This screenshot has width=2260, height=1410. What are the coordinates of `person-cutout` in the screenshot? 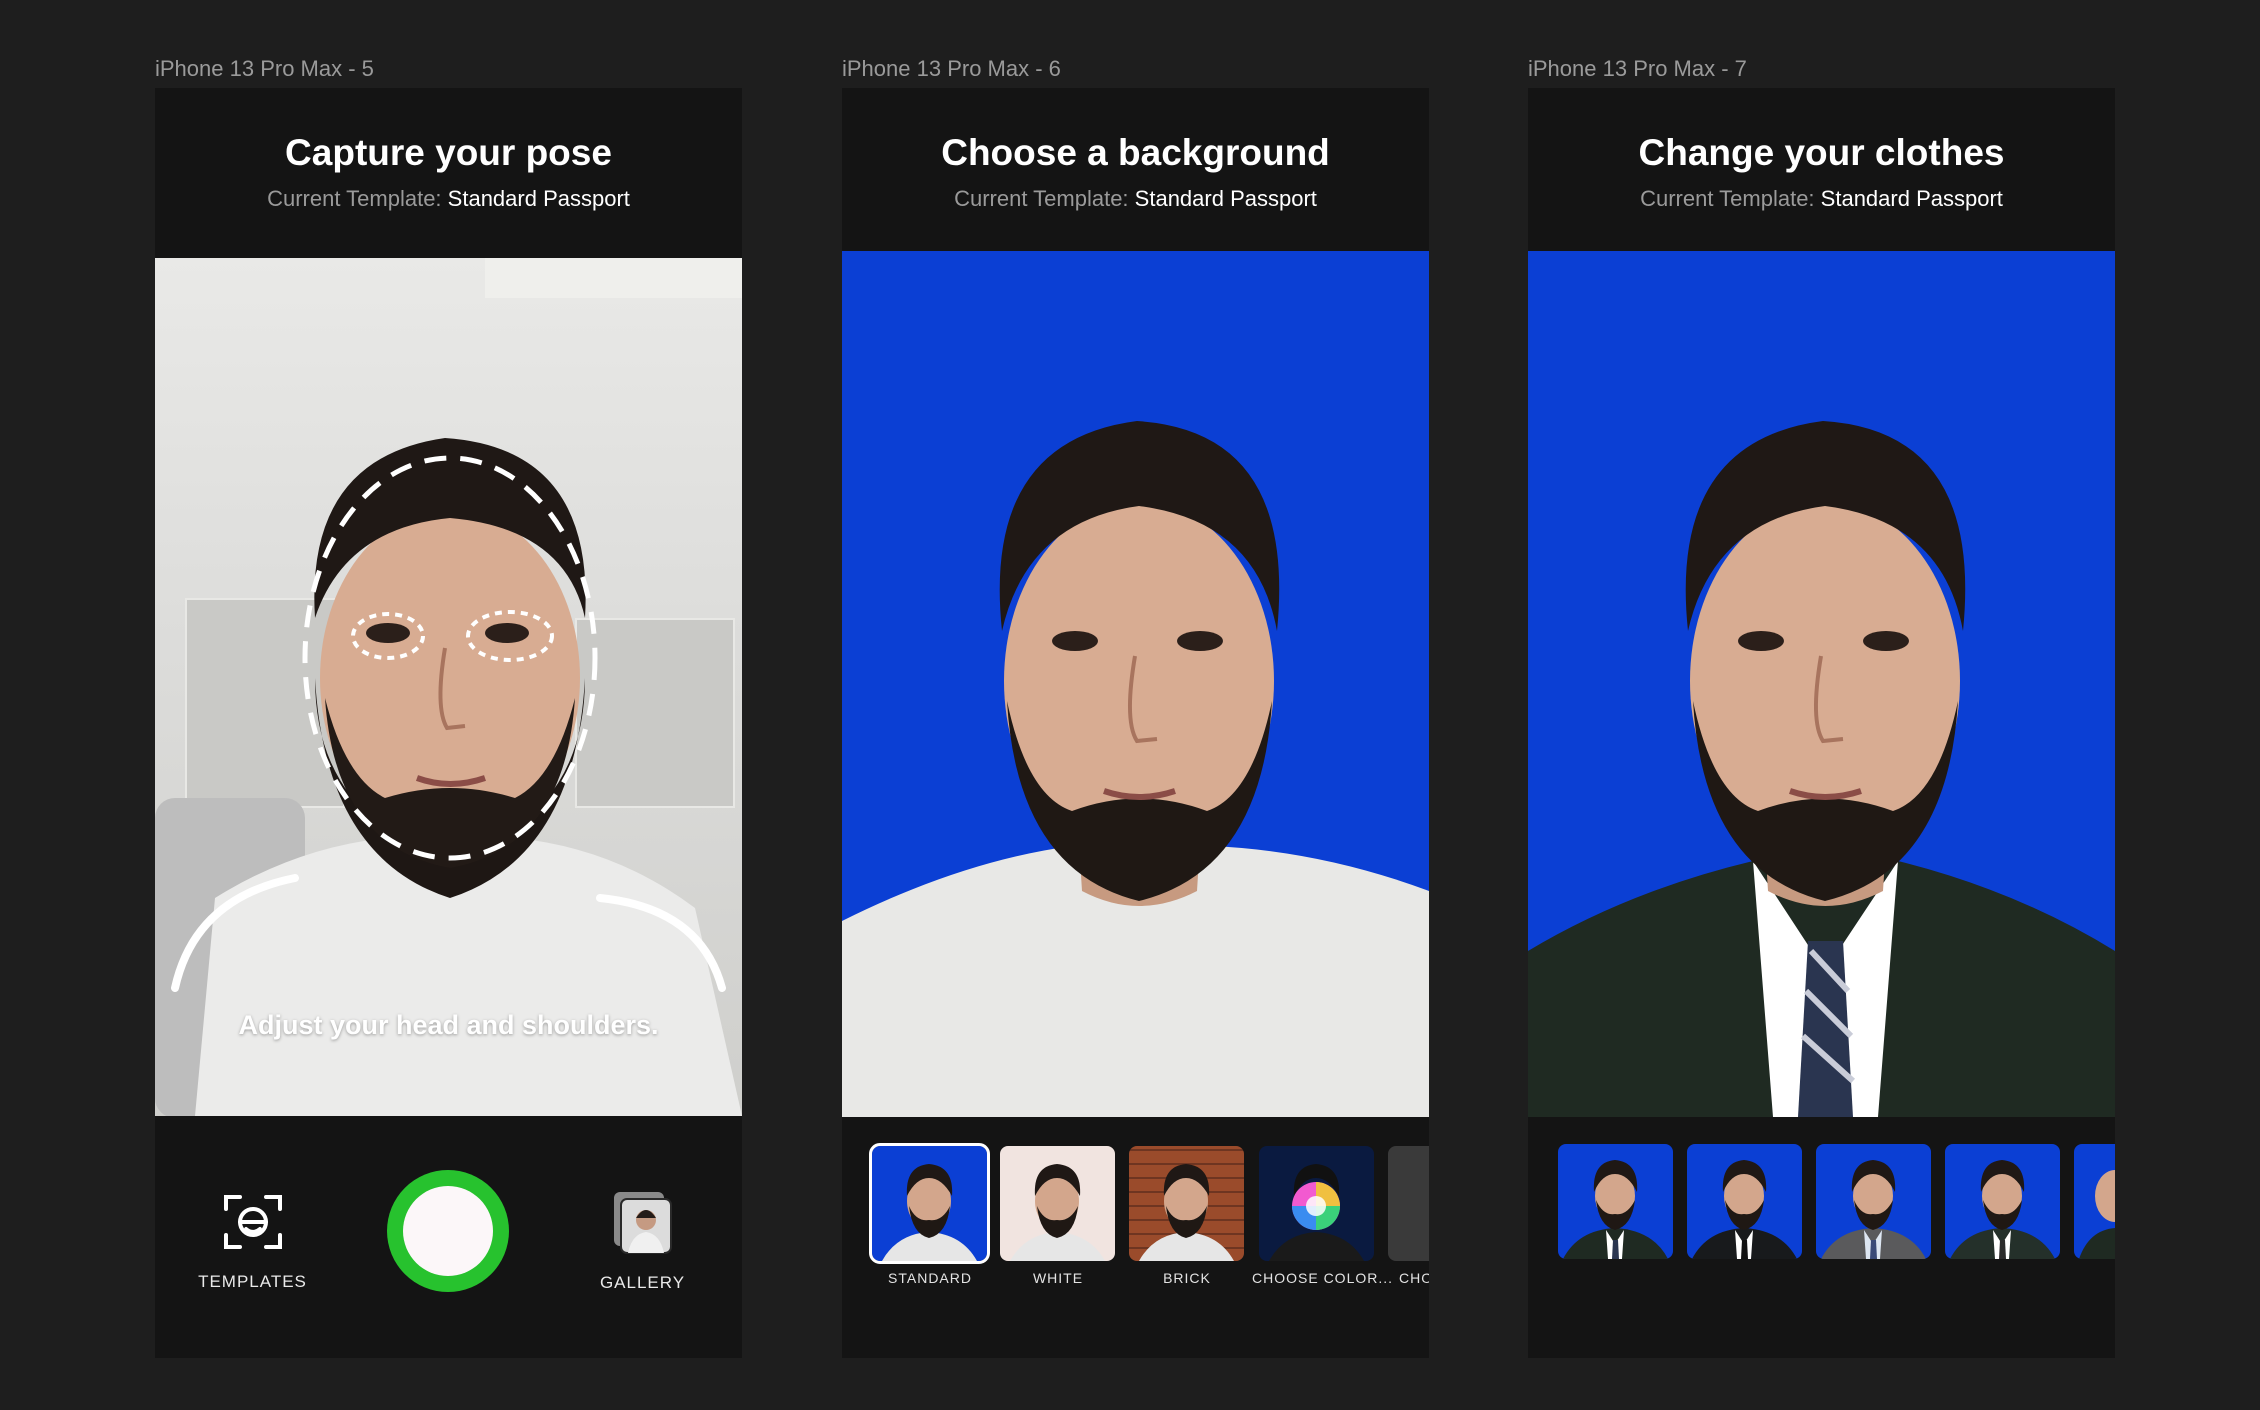 It's located at (1135, 769).